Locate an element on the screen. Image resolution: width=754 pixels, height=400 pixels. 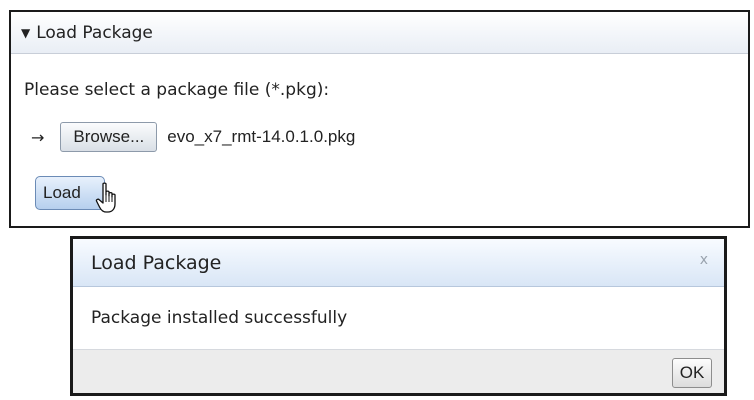
dialog-title: Load Package is located at coordinates (156, 262).